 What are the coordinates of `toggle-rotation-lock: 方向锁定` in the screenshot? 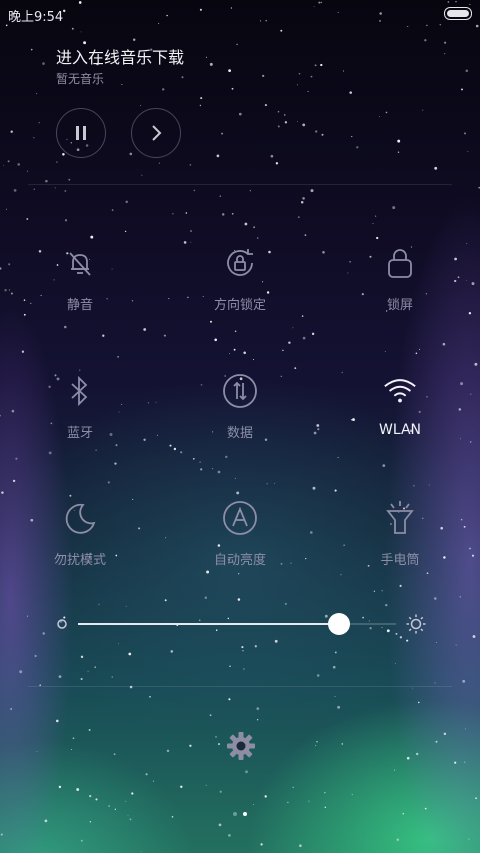 It's located at (240, 295).